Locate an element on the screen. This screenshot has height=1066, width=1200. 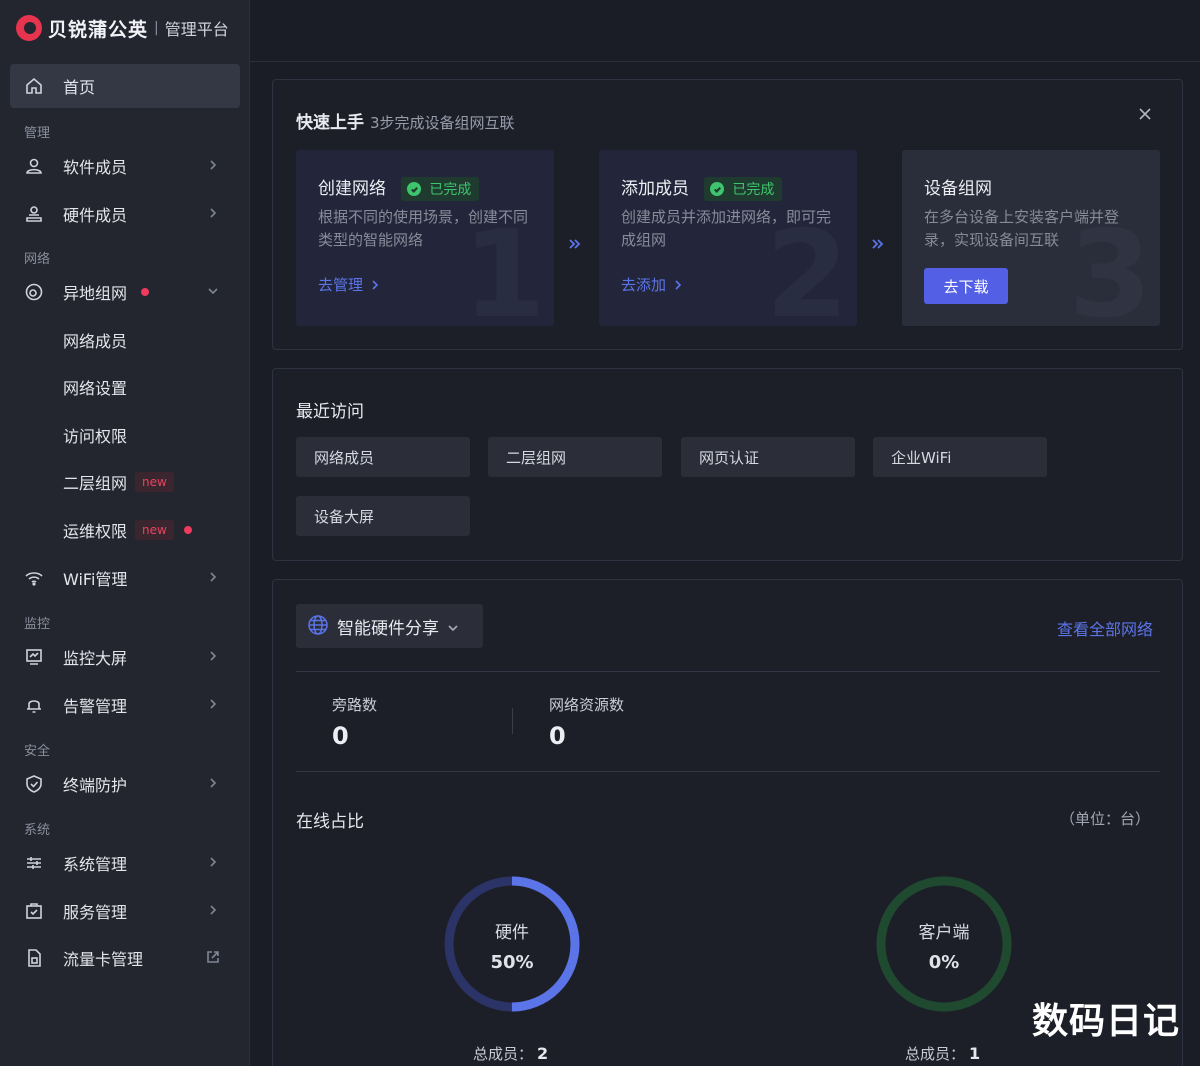
chevron-down-icon is located at coordinates (215, 292).